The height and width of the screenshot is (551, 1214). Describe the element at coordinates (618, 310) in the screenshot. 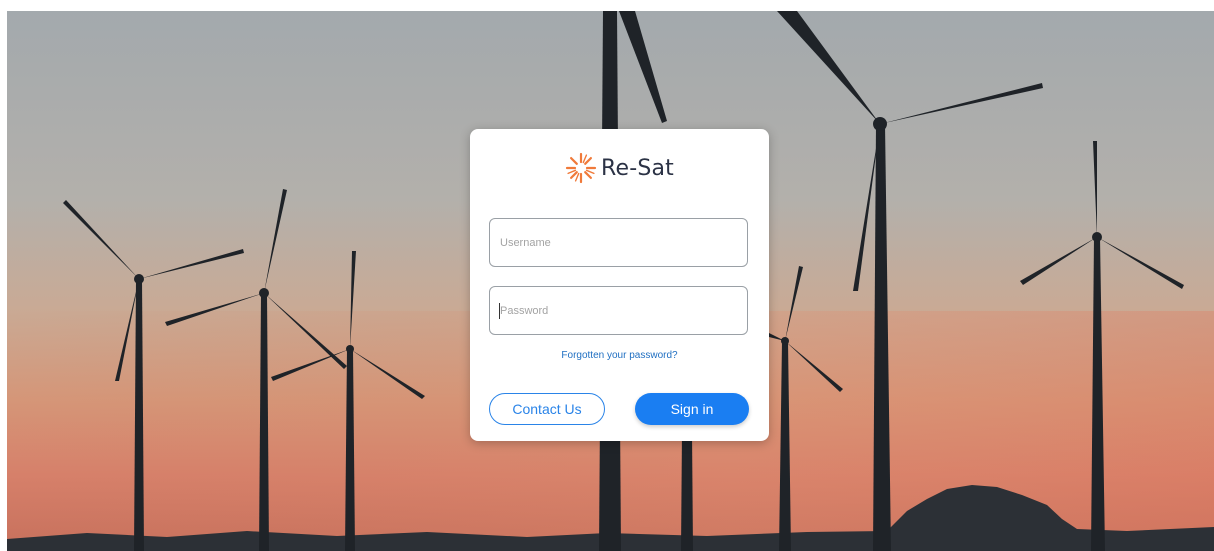

I see `password-input` at that location.